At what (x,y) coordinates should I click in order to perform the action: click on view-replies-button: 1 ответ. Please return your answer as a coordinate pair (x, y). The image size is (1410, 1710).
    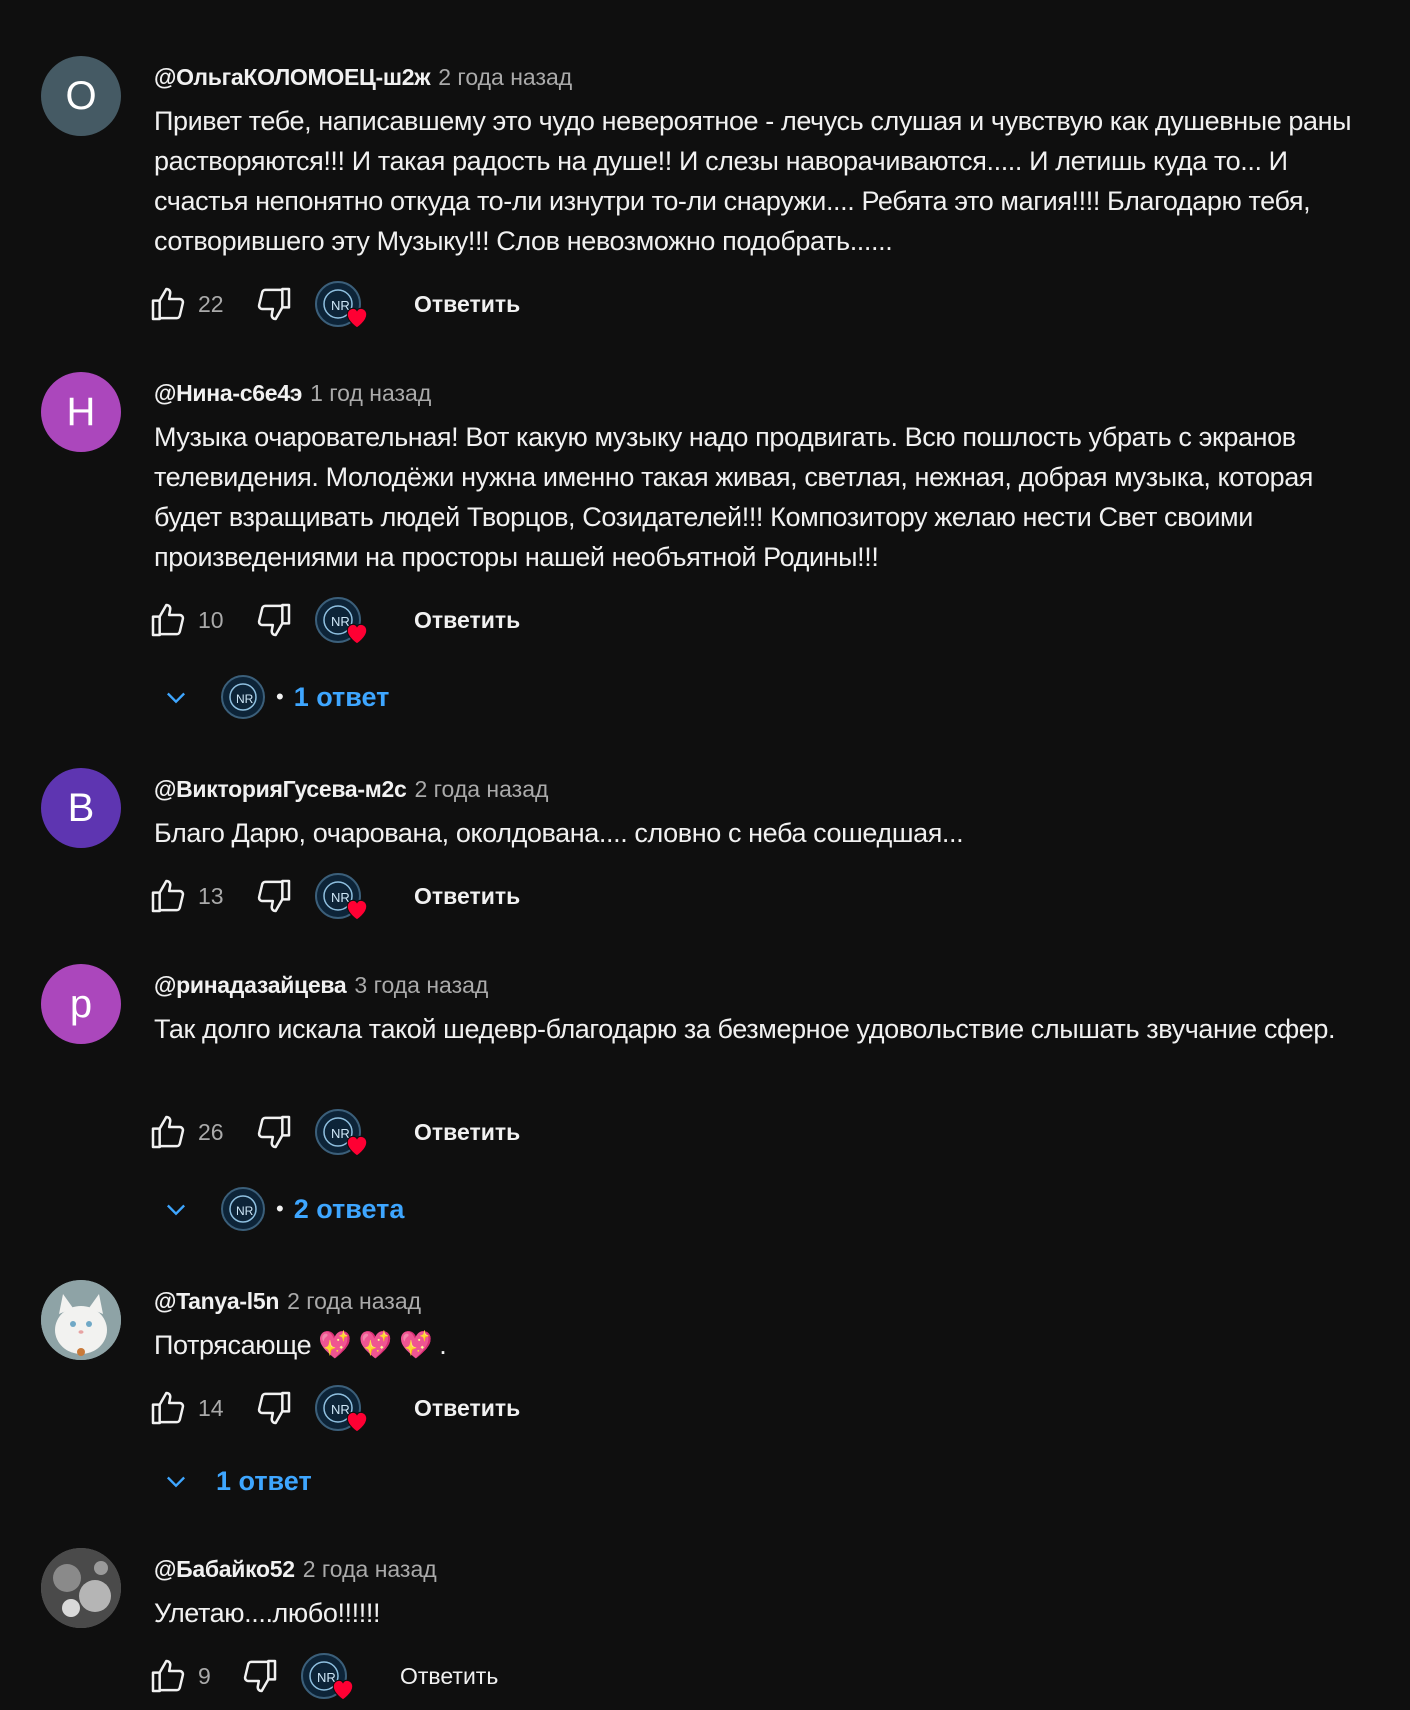
    Looking at the image, I should click on (234, 1481).